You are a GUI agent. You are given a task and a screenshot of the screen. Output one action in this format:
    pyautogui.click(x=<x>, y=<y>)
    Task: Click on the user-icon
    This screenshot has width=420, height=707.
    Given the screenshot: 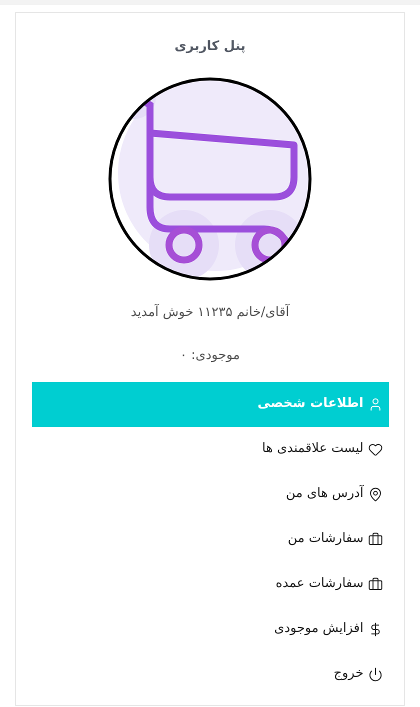 What is the action you would take?
    pyautogui.click(x=375, y=404)
    